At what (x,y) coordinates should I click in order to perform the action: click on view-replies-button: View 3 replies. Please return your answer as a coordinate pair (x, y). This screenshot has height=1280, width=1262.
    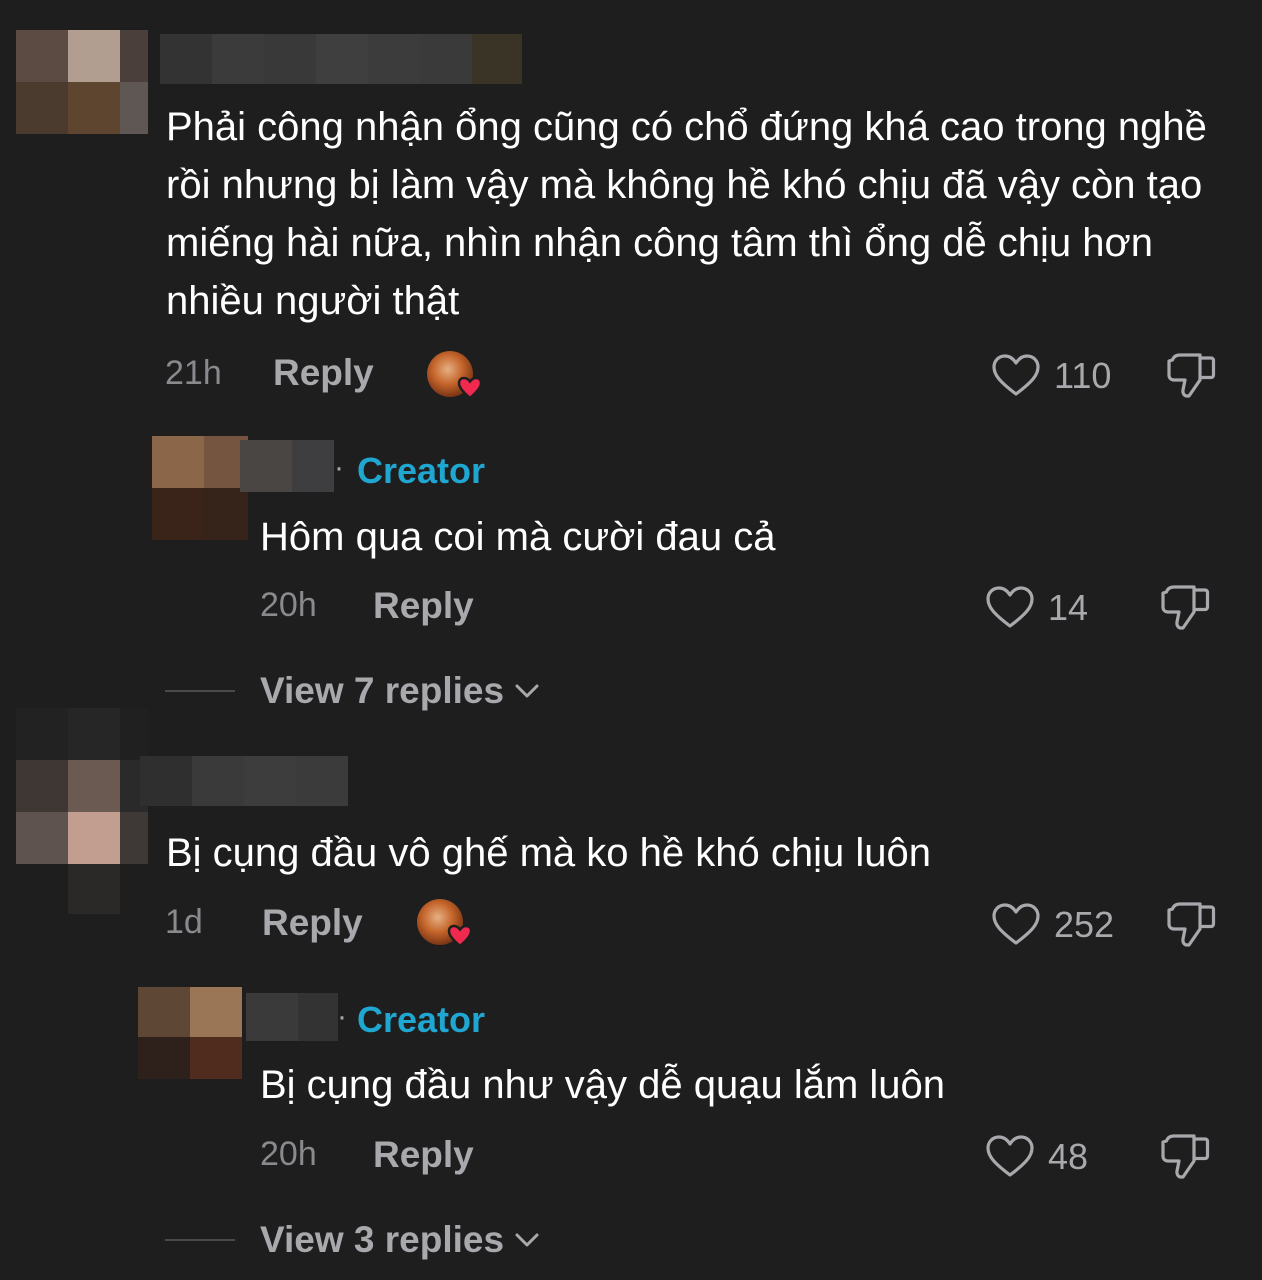
    Looking at the image, I should click on (400, 1240).